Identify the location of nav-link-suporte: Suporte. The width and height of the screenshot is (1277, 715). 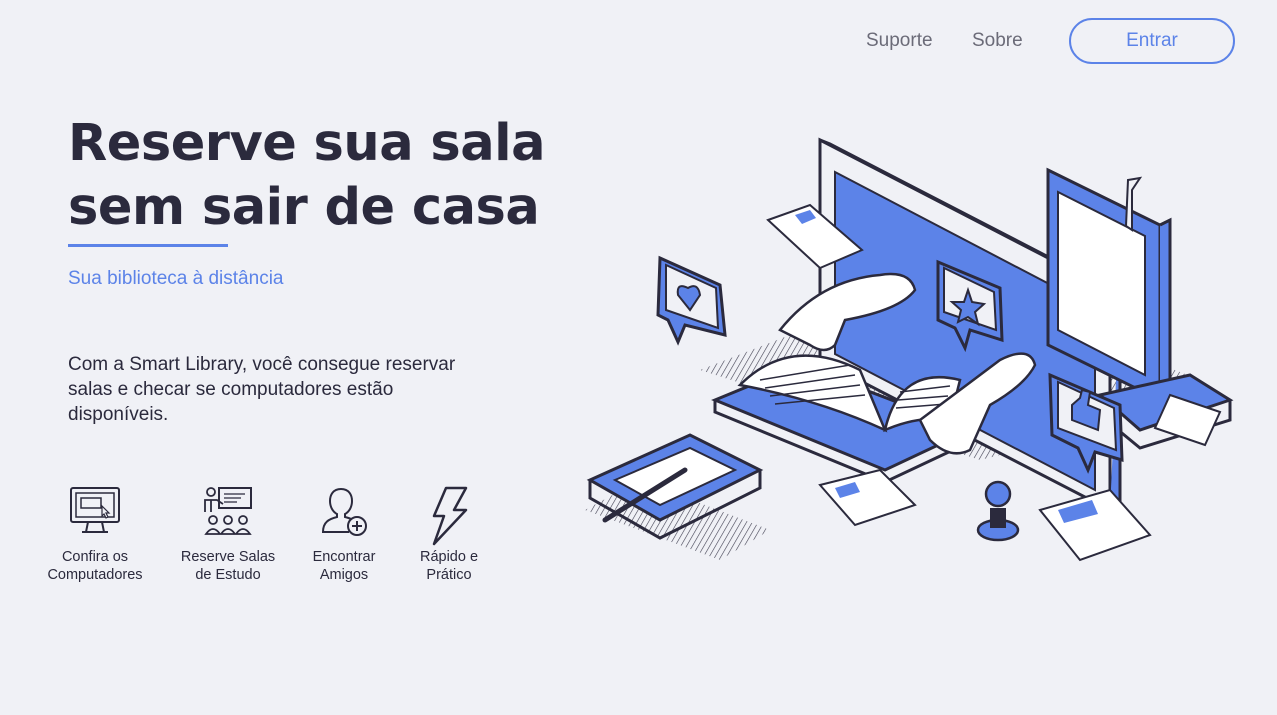
(899, 41).